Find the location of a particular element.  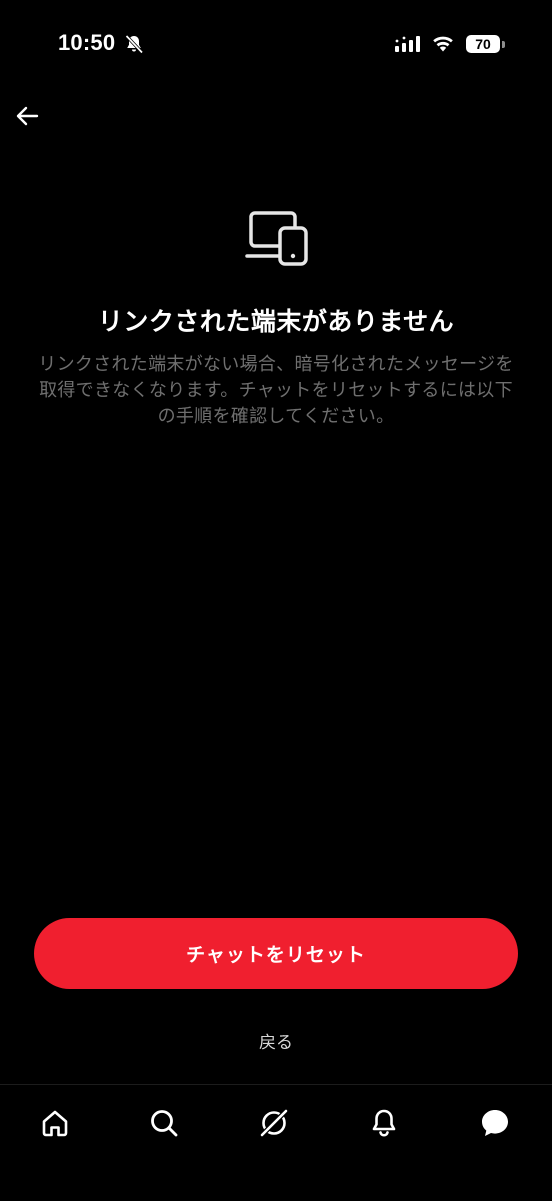

battery-cap is located at coordinates (503, 44).